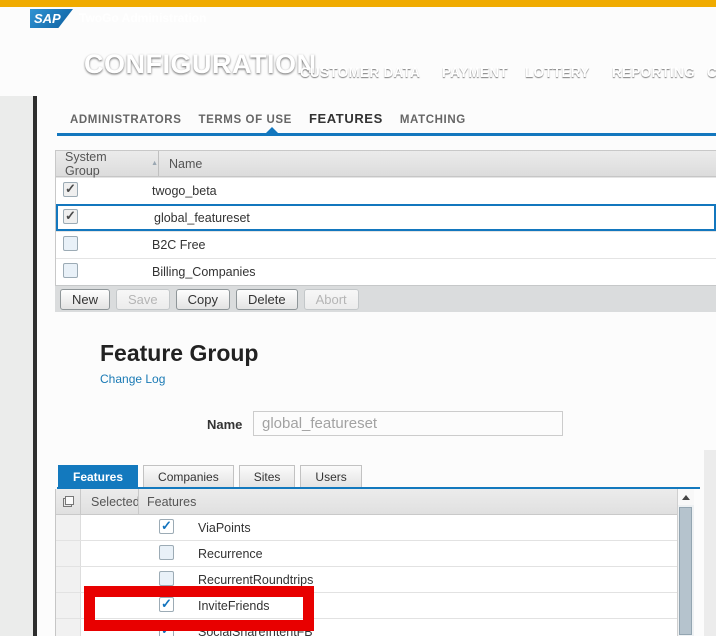 The width and height of the screenshot is (716, 636). What do you see at coordinates (437, 580) in the screenshot?
I see `feature-name: RecurrentRoundtrips` at bounding box center [437, 580].